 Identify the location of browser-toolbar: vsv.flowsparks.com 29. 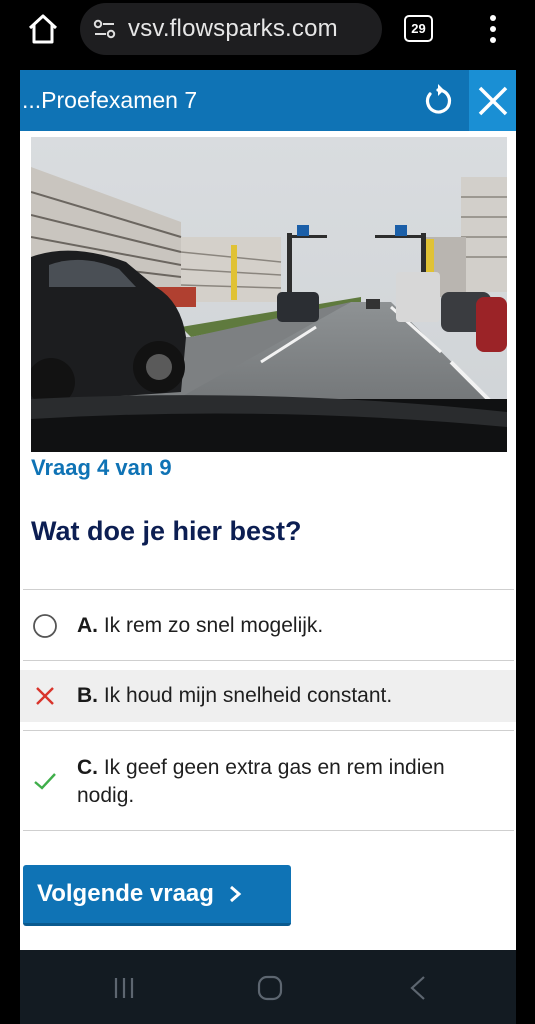
(267, 29).